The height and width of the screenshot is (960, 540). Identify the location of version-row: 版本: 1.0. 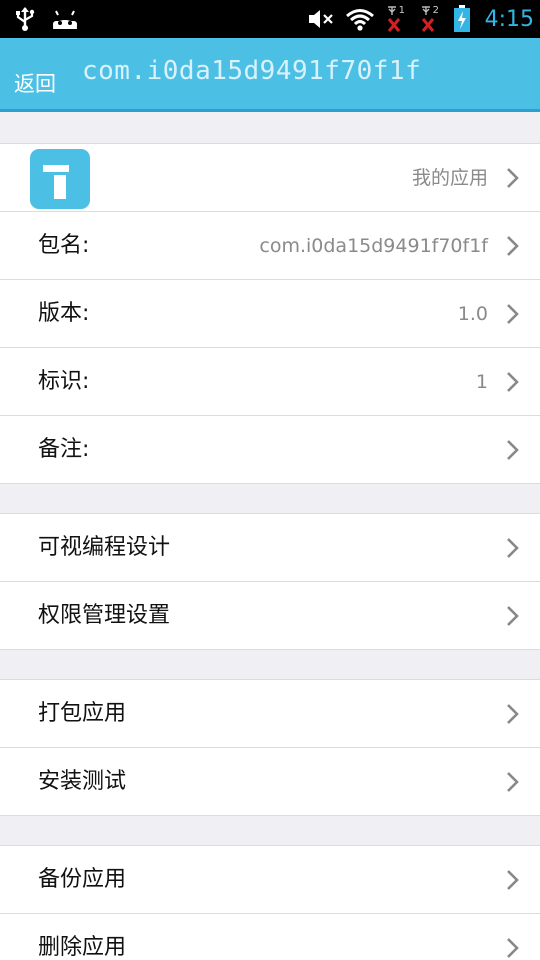
(270, 314).